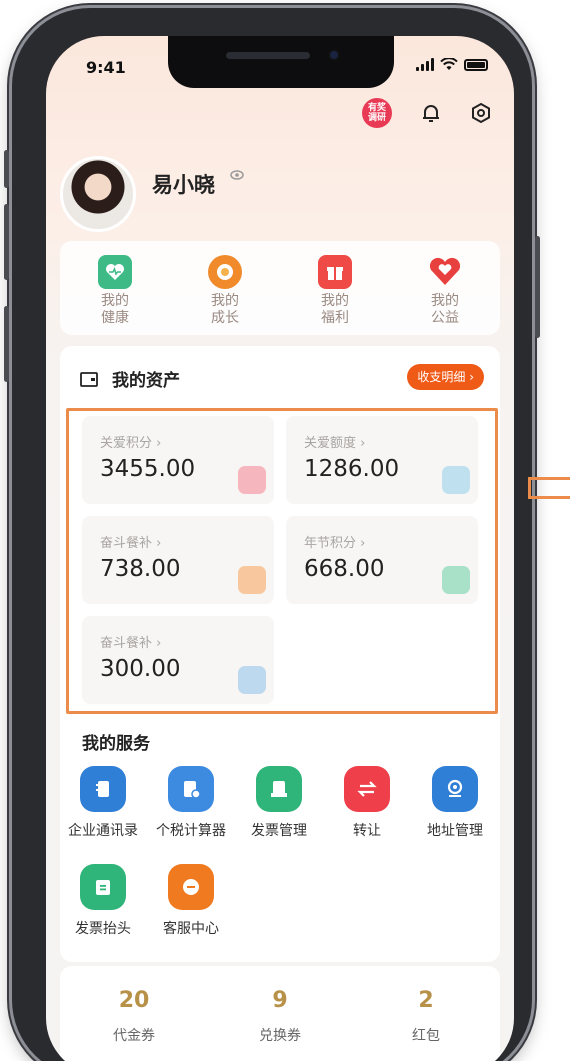 The width and height of the screenshot is (570, 1061). I want to click on quick-growth: 我的 成长, so click(225, 295).